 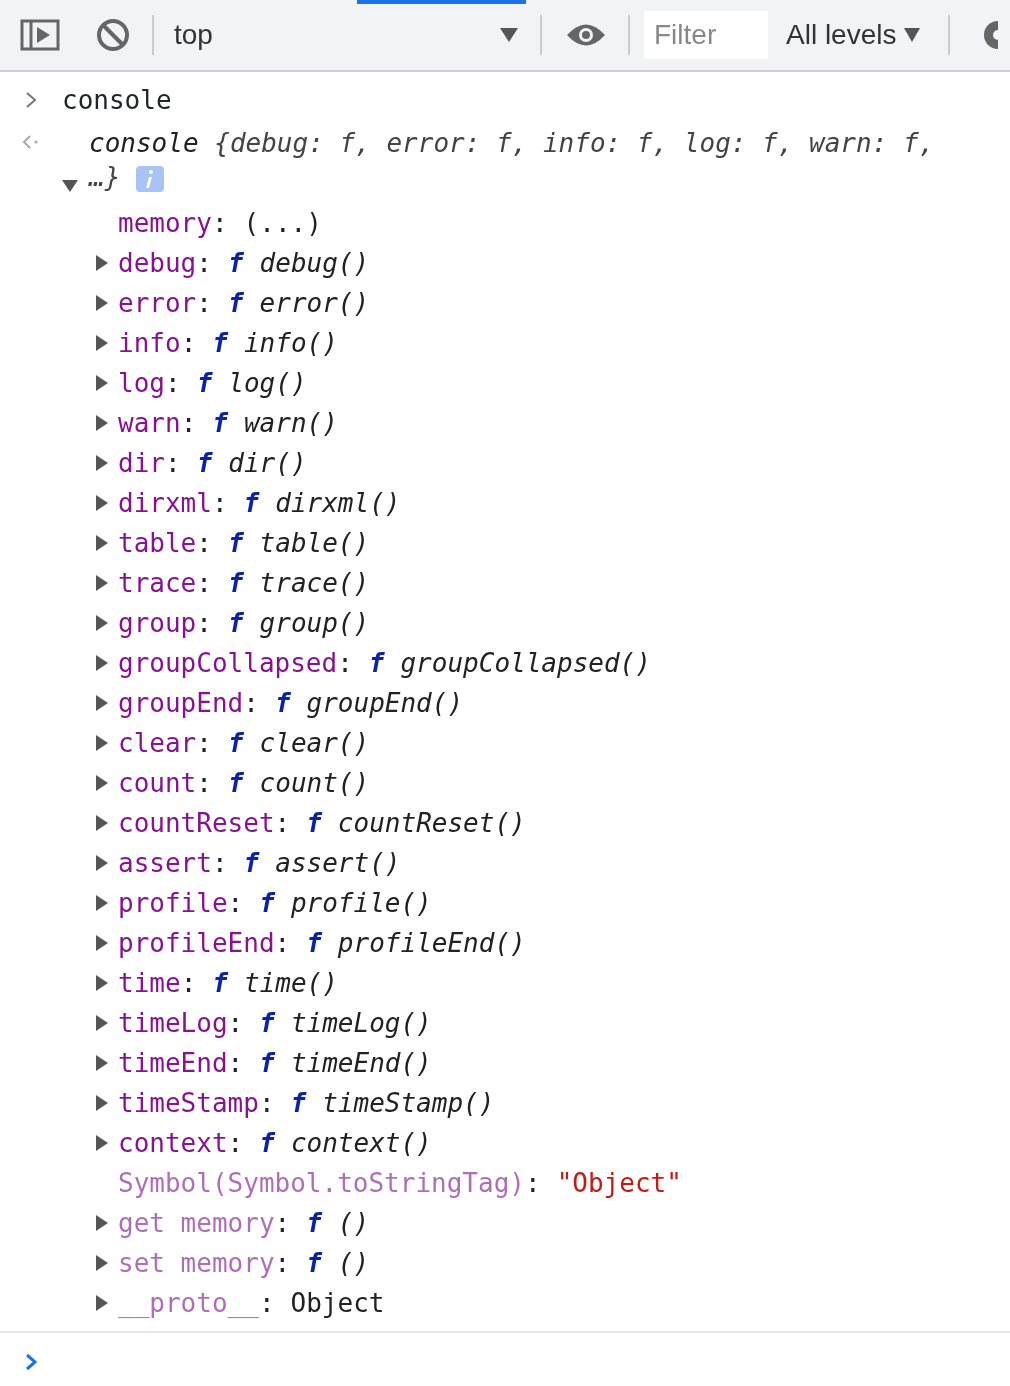 What do you see at coordinates (267, 463) in the screenshot?
I see `property-value: dir()` at bounding box center [267, 463].